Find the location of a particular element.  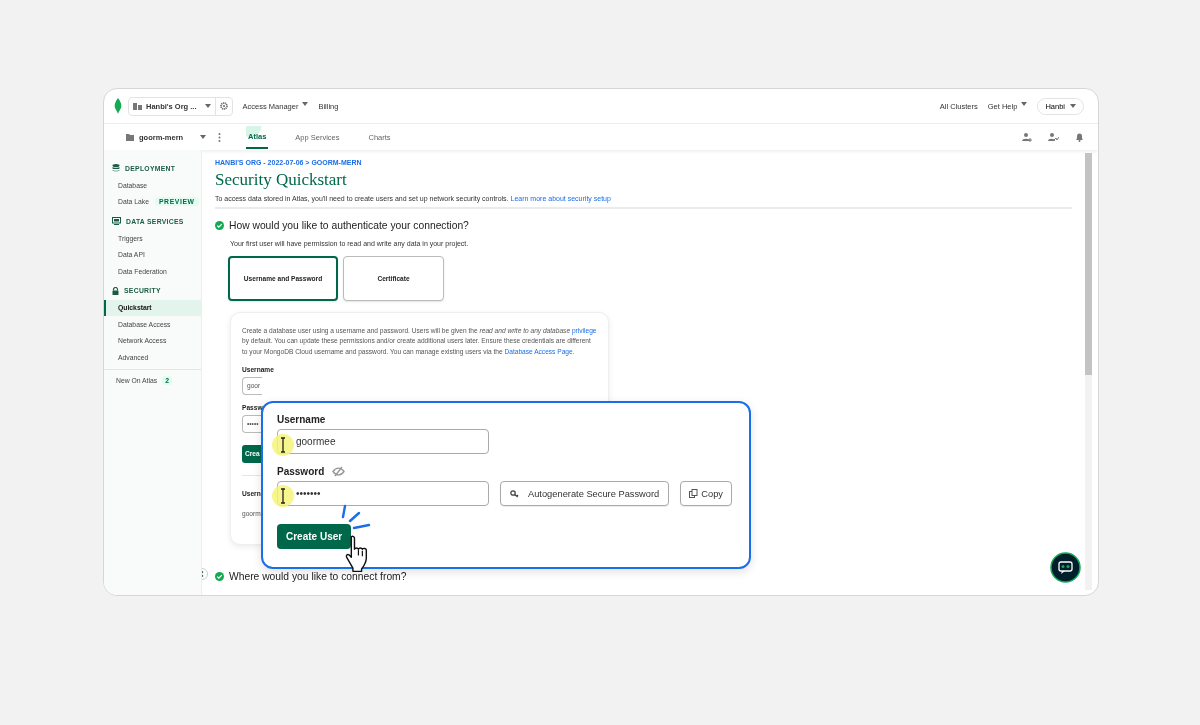

copy-icon is located at coordinates (694, 493).